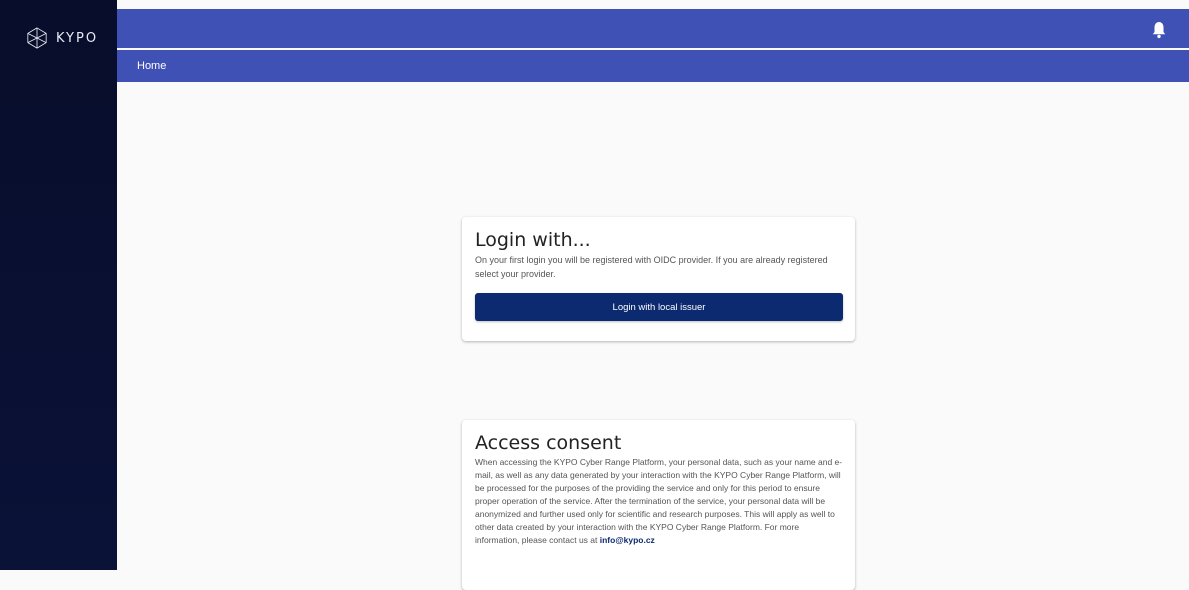 Image resolution: width=1189 pixels, height=590 pixels. Describe the element at coordinates (653, 28) in the screenshot. I see `top-toolbar` at that location.